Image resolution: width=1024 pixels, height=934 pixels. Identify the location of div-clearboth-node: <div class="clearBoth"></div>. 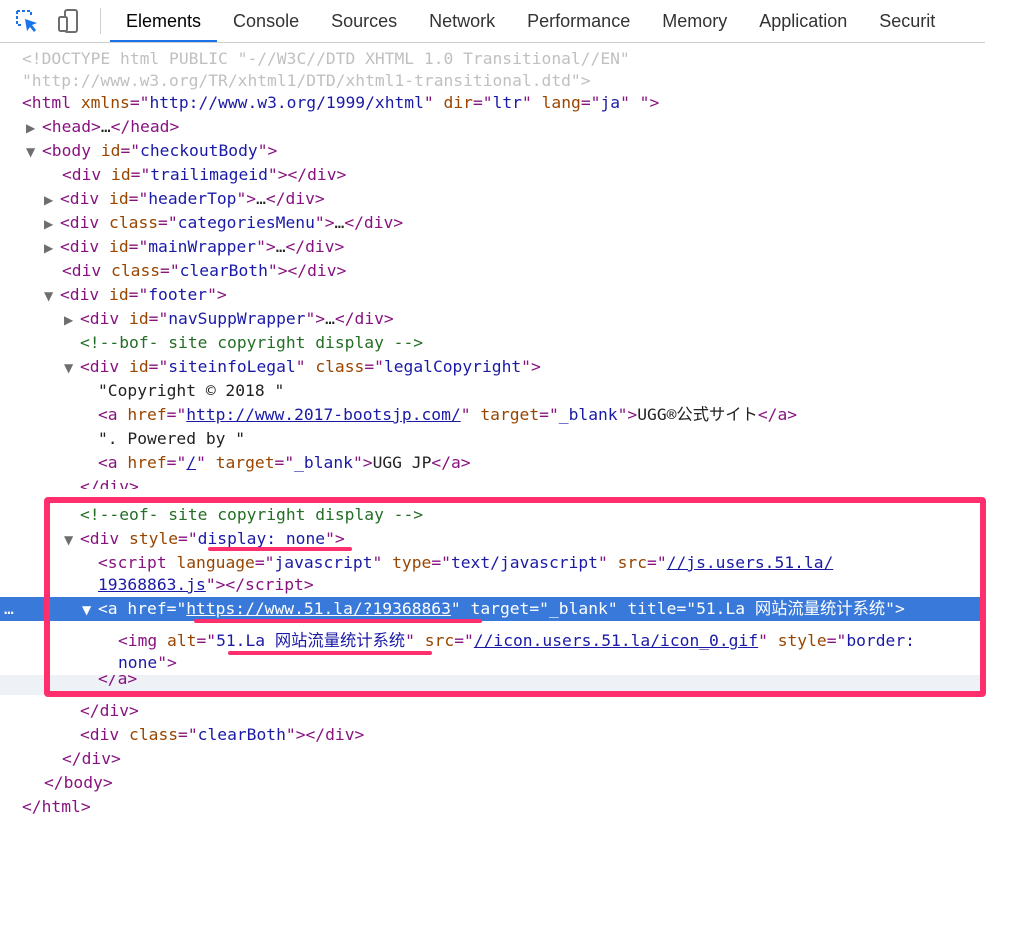
(490, 271).